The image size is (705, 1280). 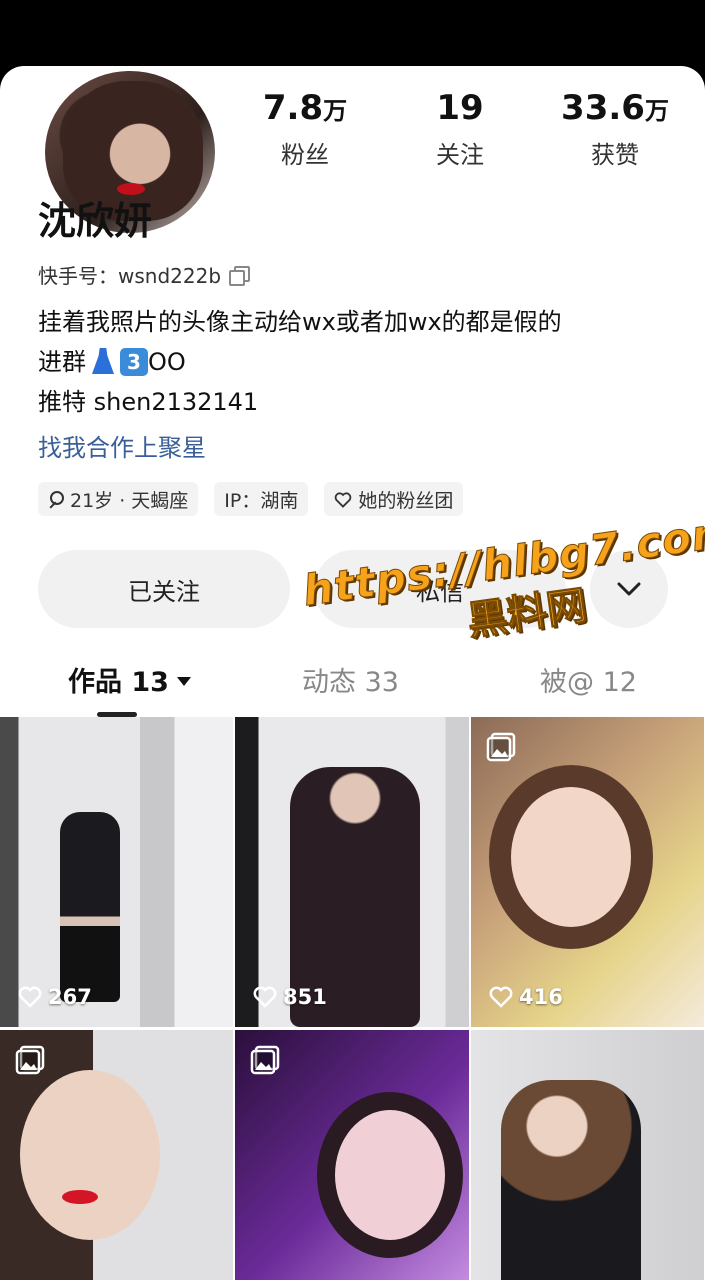 What do you see at coordinates (134, 362) in the screenshot?
I see `keycap-icon: 3` at bounding box center [134, 362].